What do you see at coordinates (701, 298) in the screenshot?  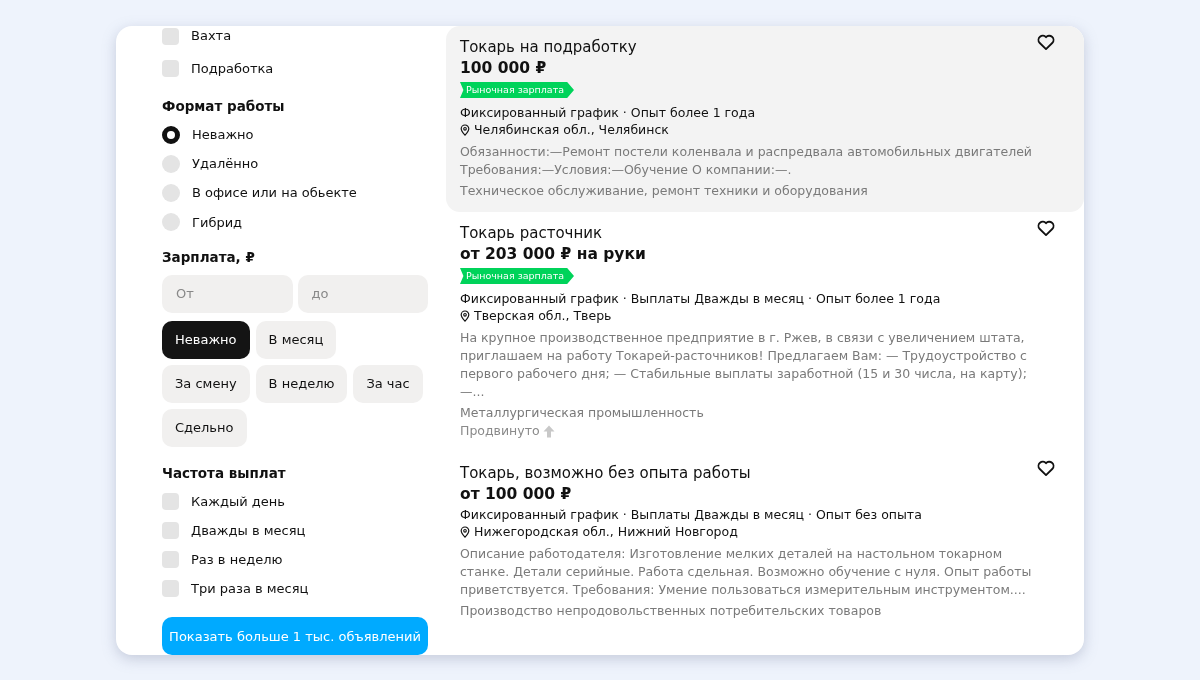 I see `conditions-text: Фиксированный график · Выплаты Дважды в месяц · Опыт более 1 года` at bounding box center [701, 298].